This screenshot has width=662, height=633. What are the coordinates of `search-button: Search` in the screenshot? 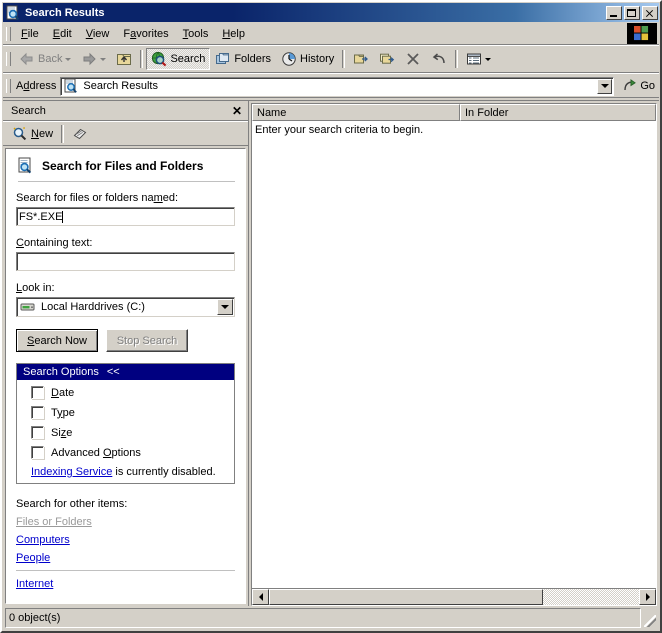 It's located at (178, 59).